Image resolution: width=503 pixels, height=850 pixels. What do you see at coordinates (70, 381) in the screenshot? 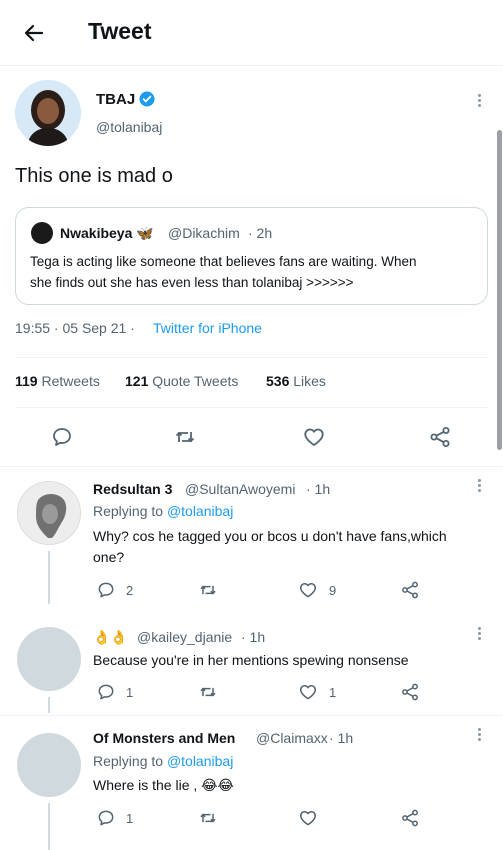
I see `retweets-label: Retweets` at bounding box center [70, 381].